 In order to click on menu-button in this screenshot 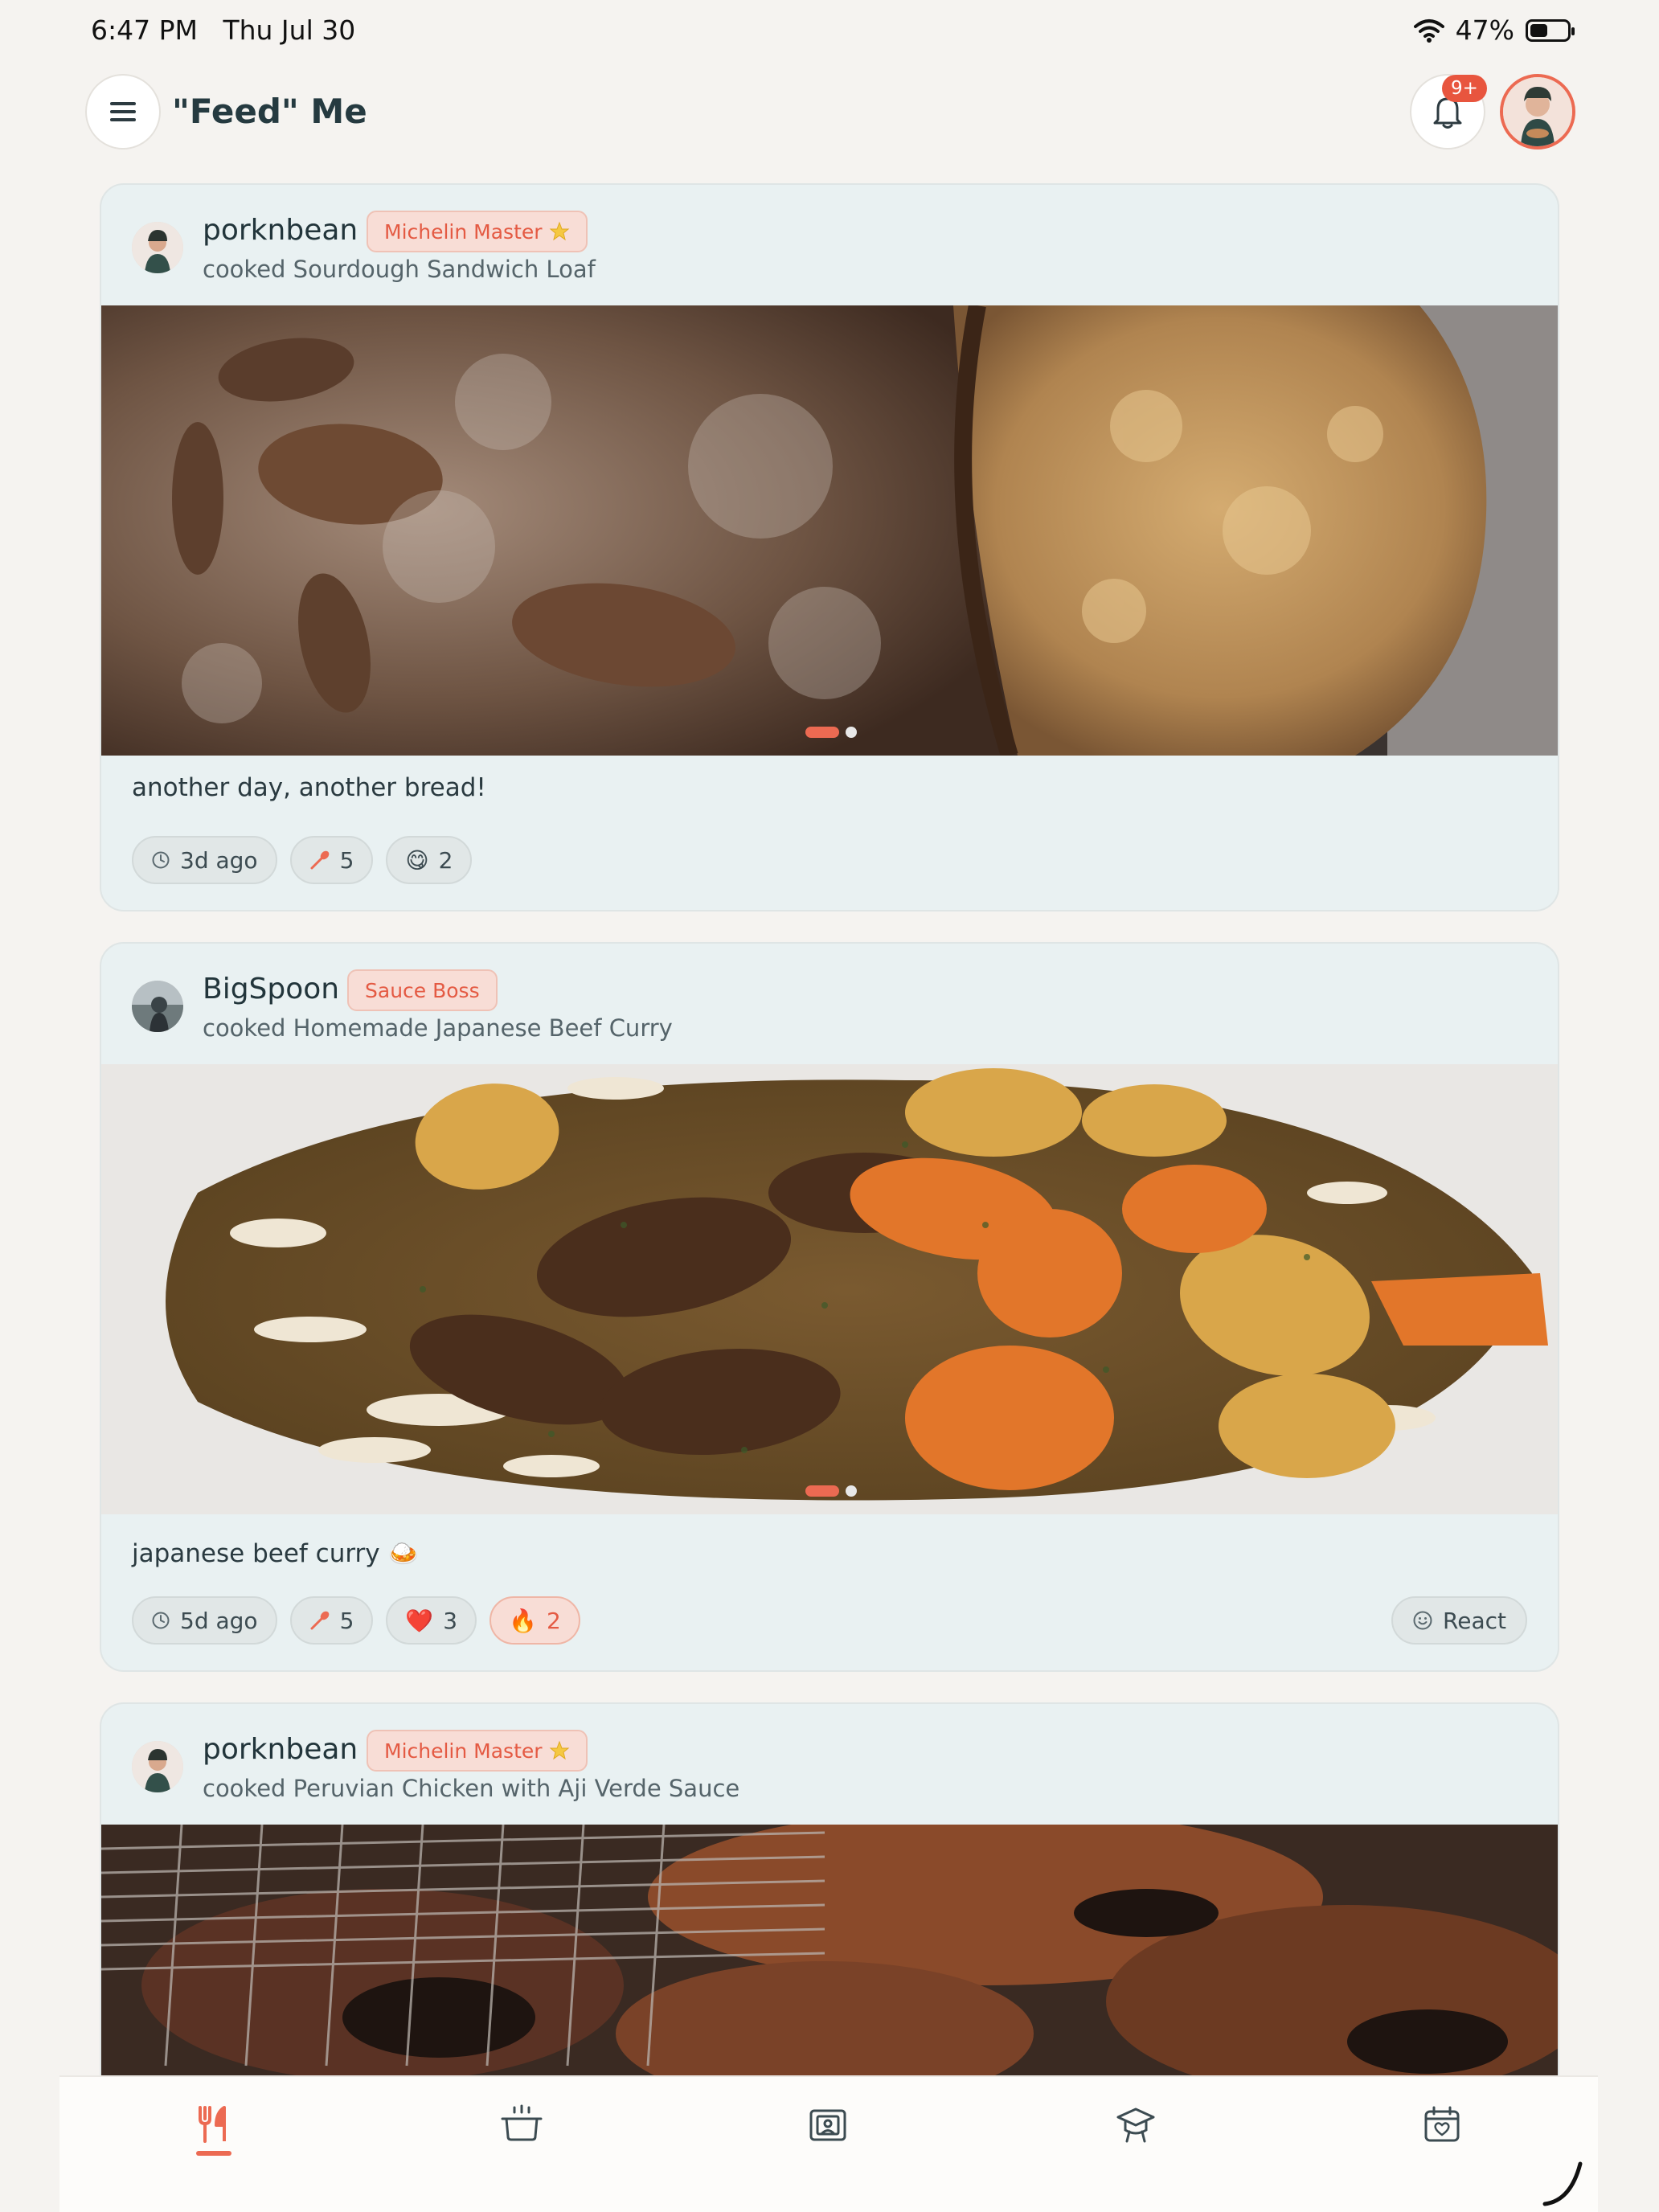, I will do `click(123, 112)`.